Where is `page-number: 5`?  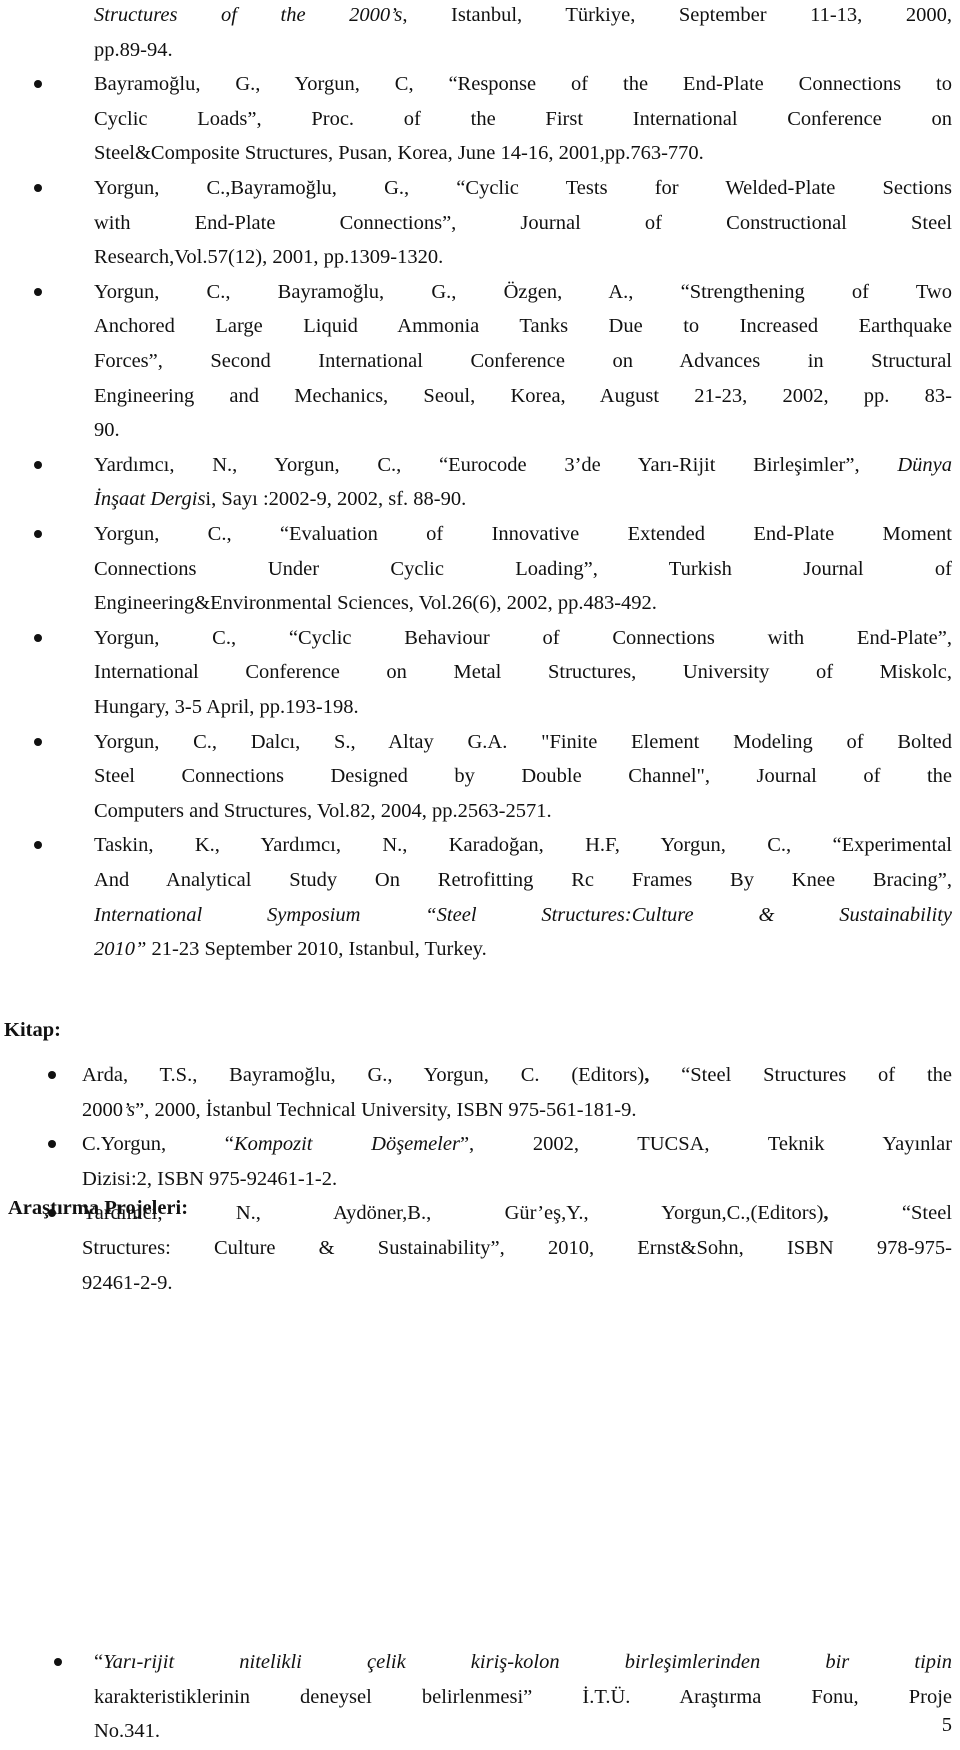
page-number: 5 is located at coordinates (946, 1725).